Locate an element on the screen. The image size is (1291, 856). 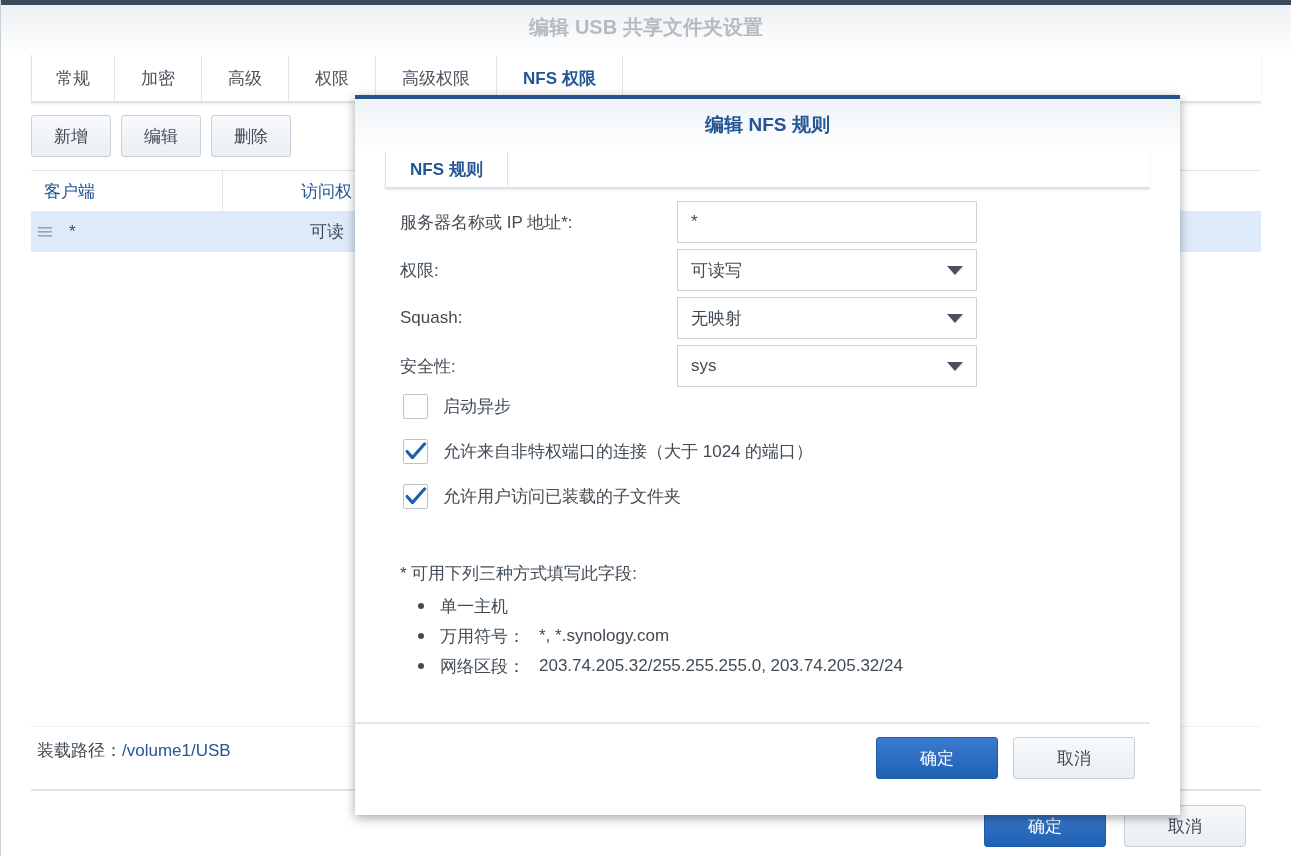
note-text: * 可用下列三种方式填写此字段: is located at coordinates (519, 574).